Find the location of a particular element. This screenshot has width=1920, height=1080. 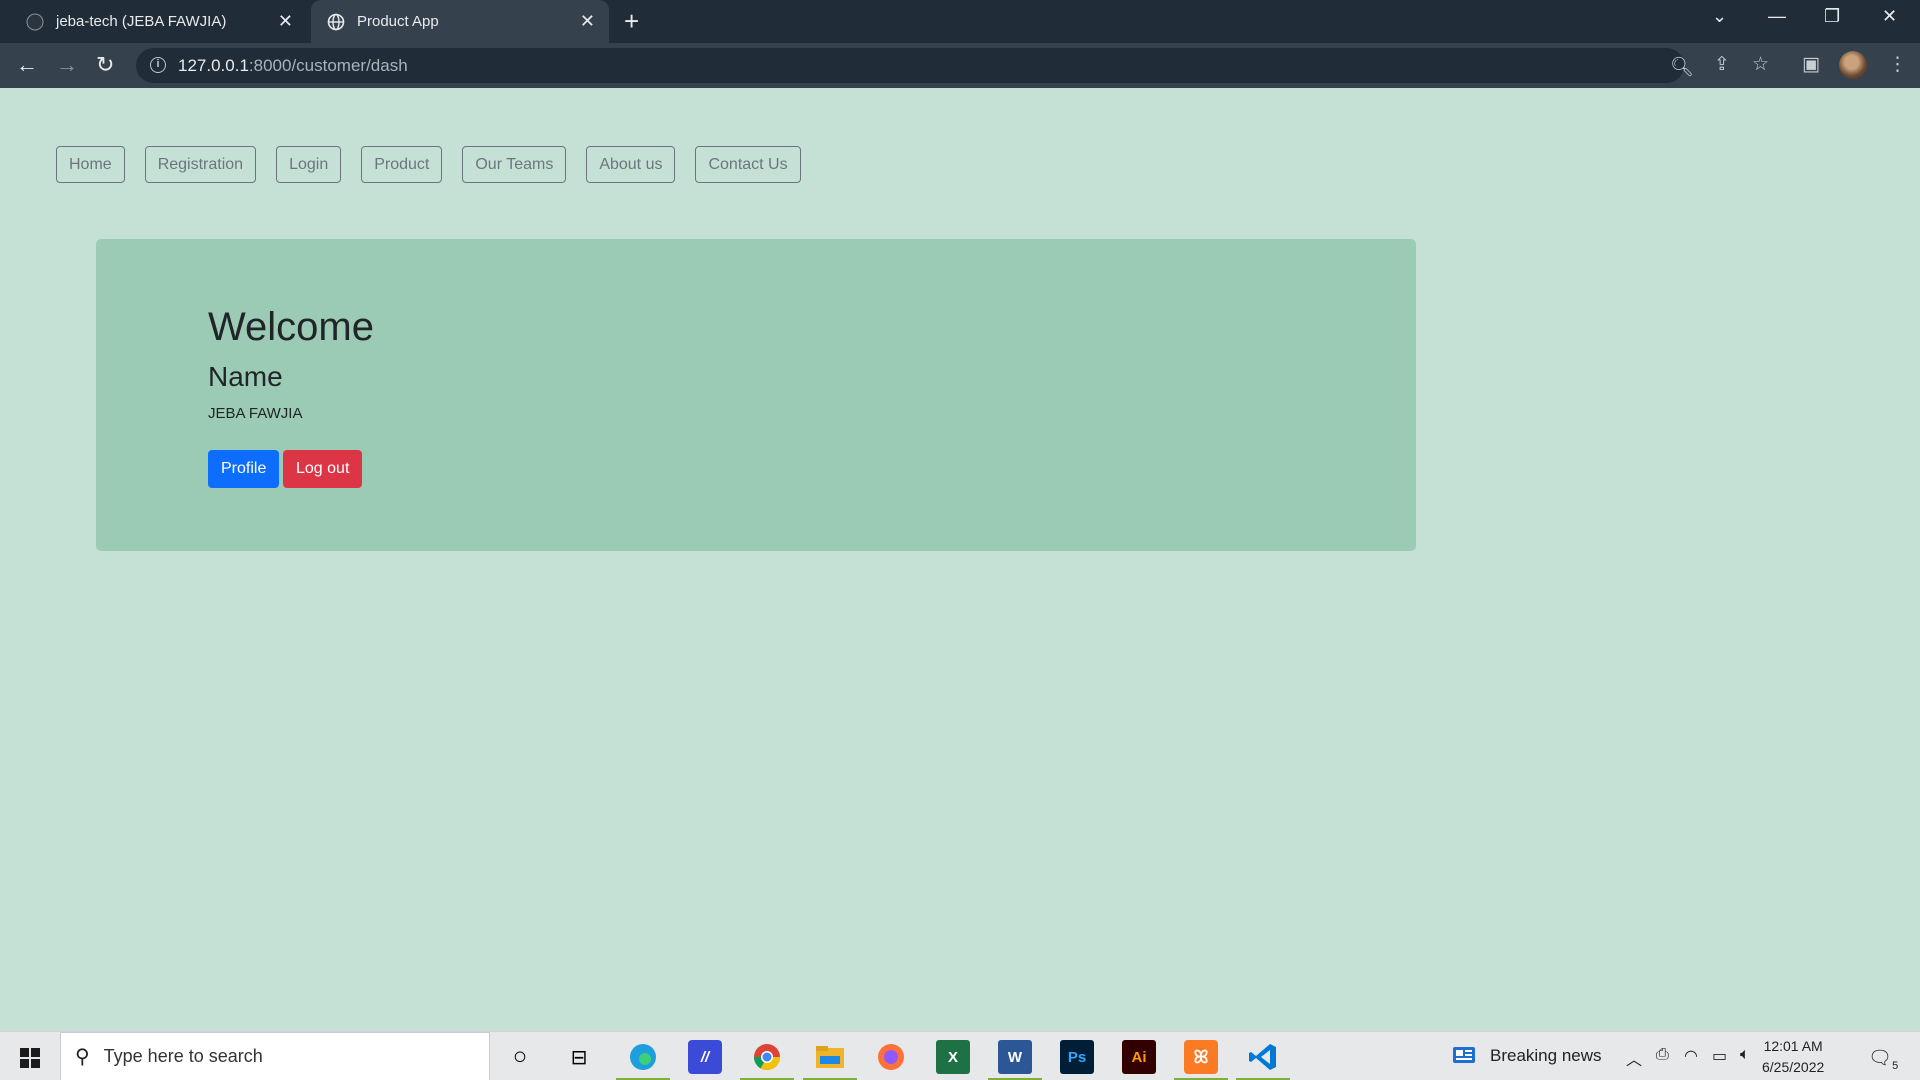

chevron-up-icon: ︿ is located at coordinates (1634, 1058).